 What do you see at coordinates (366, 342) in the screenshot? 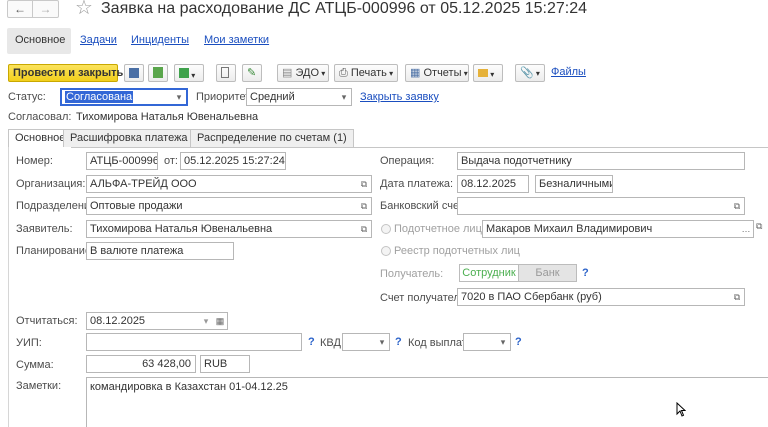
I see `kvd-select: ▾` at bounding box center [366, 342].